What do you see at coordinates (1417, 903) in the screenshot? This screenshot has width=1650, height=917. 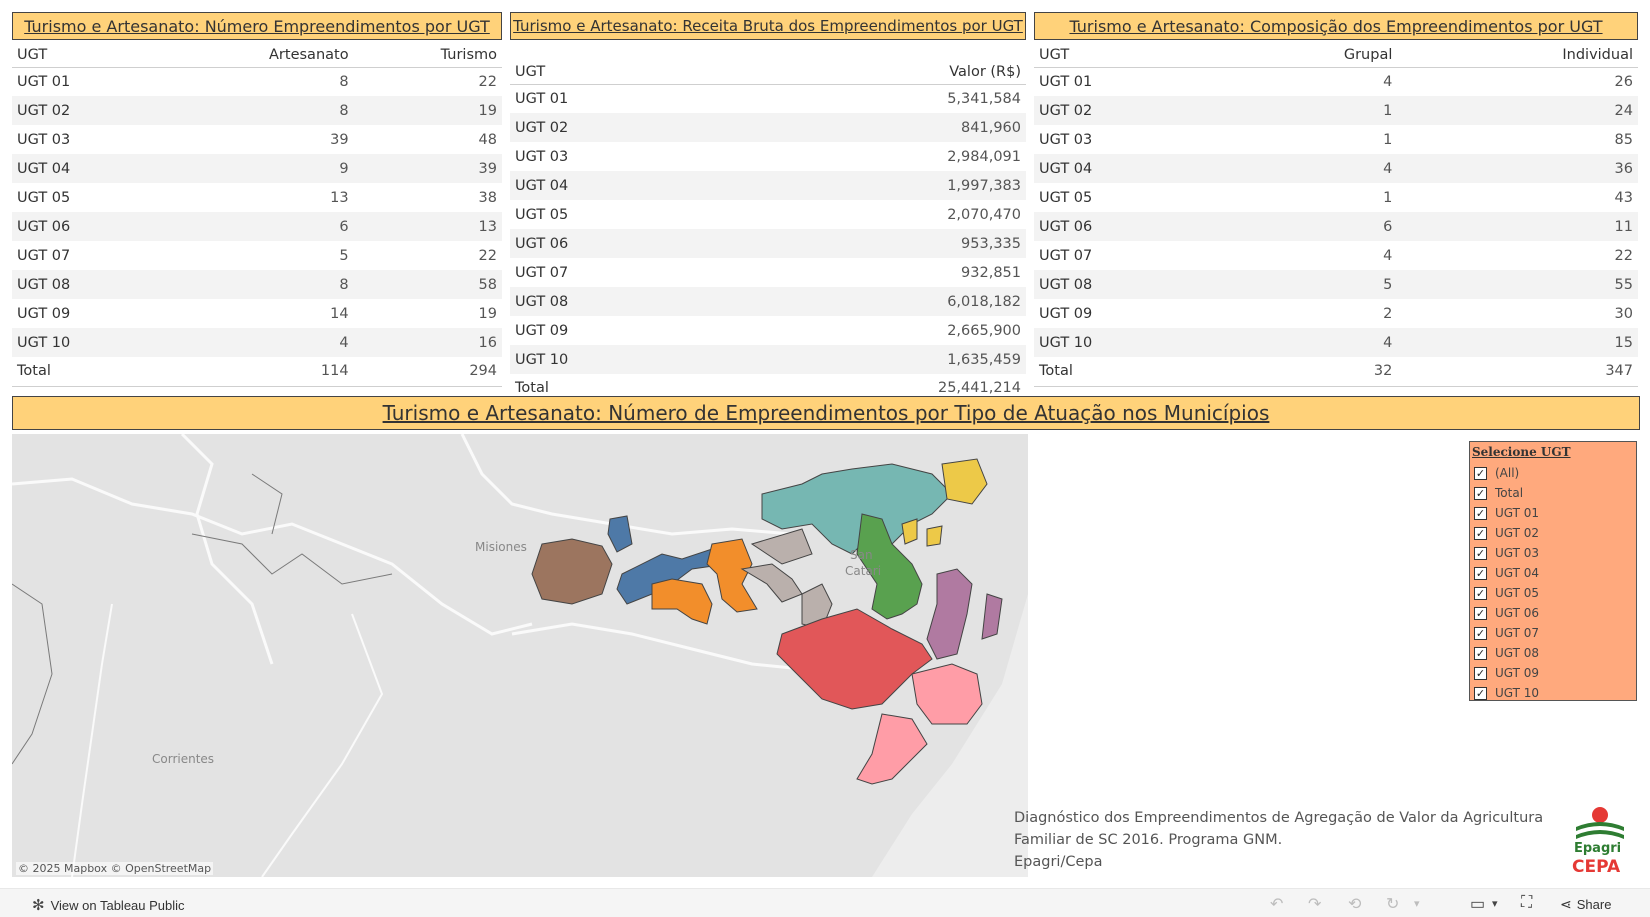 I see `pause-dropdown-icon: ▾` at bounding box center [1417, 903].